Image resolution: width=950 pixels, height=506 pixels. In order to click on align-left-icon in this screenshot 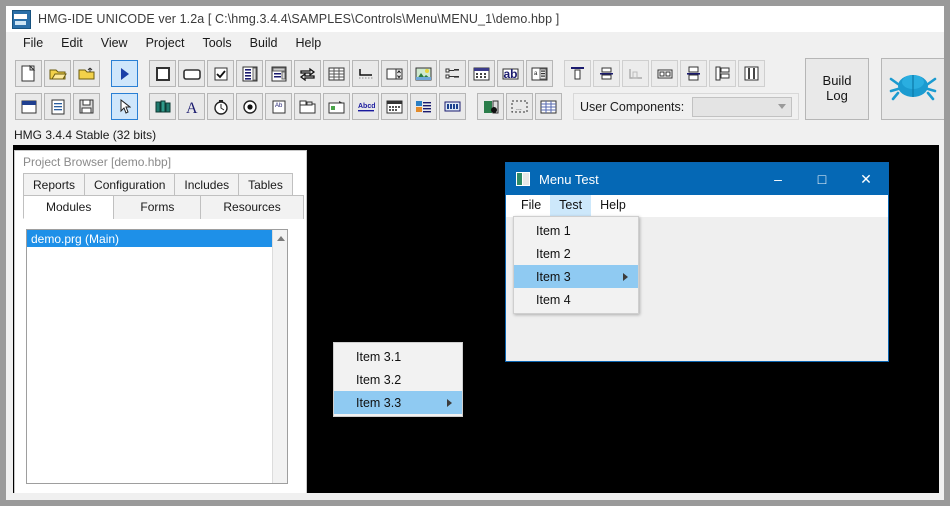, I will do `click(693, 73)`.